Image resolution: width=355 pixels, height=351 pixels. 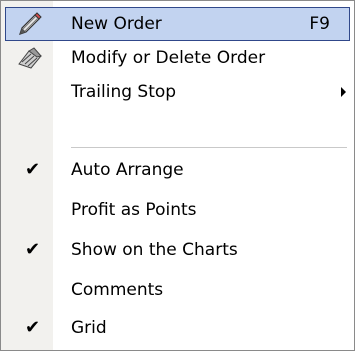 I want to click on menu-item-profit-as-points: Profit as Points, so click(x=177, y=210).